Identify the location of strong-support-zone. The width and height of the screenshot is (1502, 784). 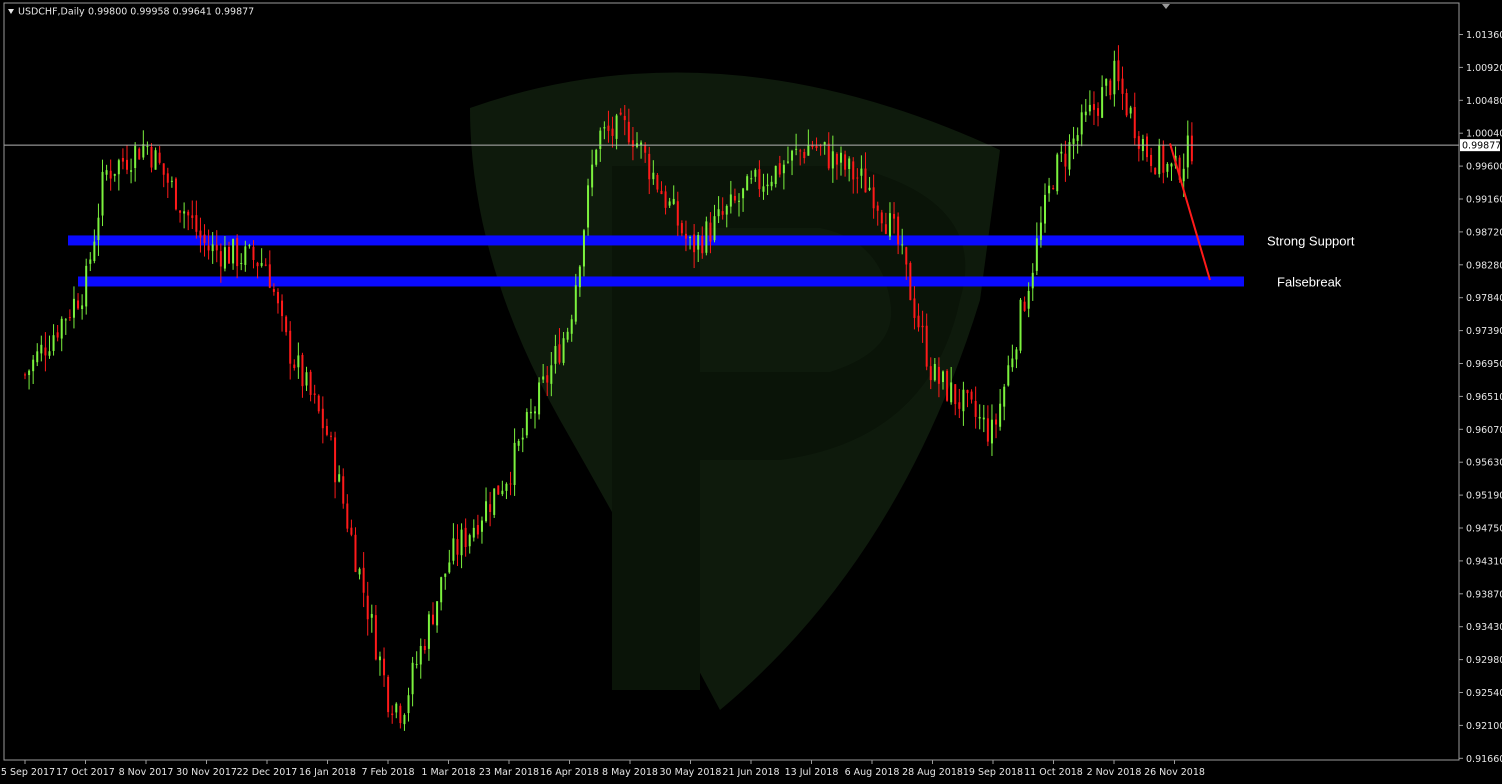
(656, 240).